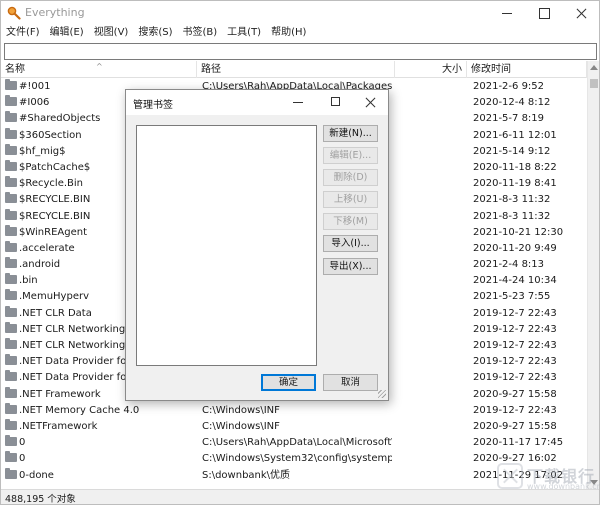  I want to click on file-name: $360Section, so click(50, 135).